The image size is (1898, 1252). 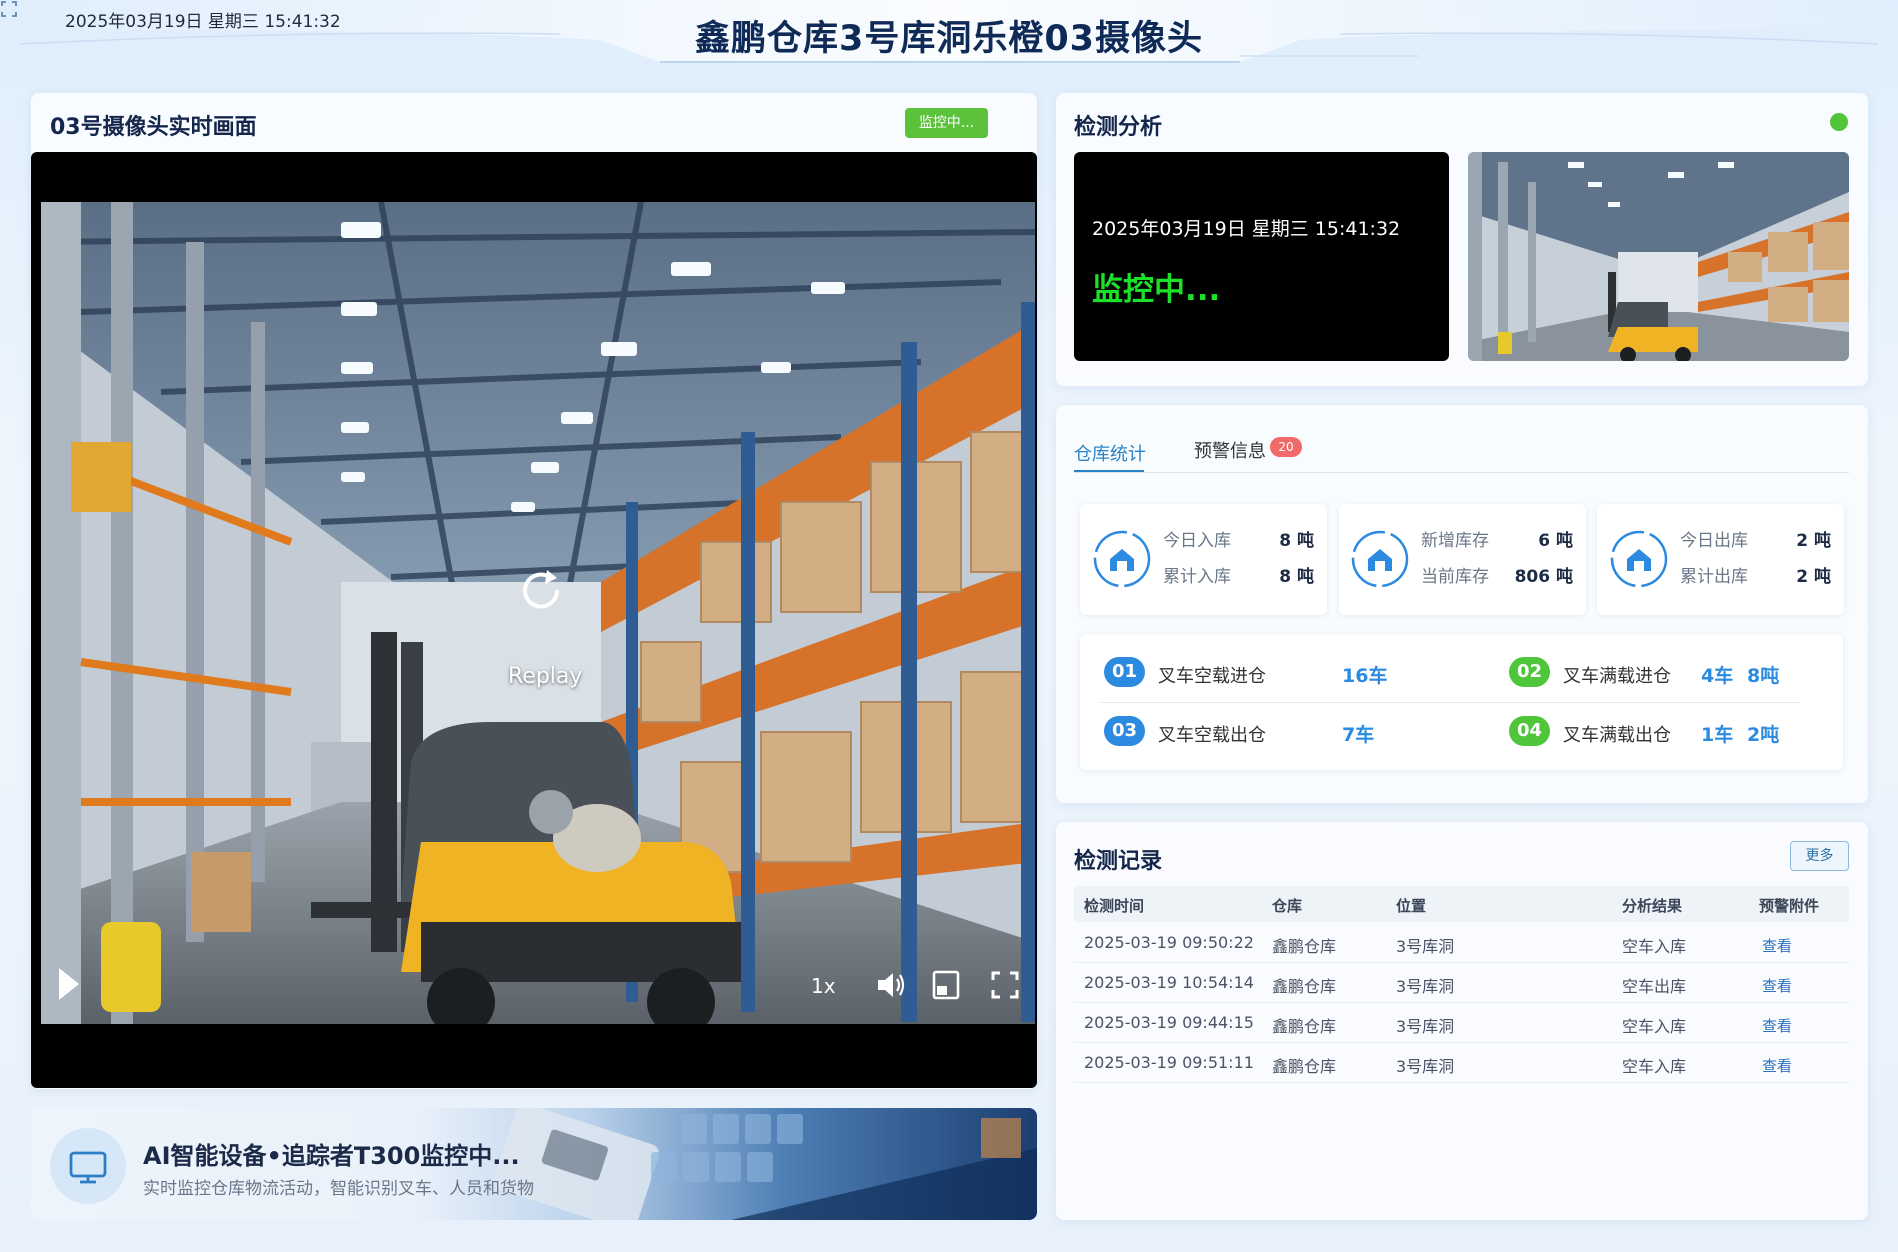 I want to click on picture-in-picture-icon, so click(x=946, y=985).